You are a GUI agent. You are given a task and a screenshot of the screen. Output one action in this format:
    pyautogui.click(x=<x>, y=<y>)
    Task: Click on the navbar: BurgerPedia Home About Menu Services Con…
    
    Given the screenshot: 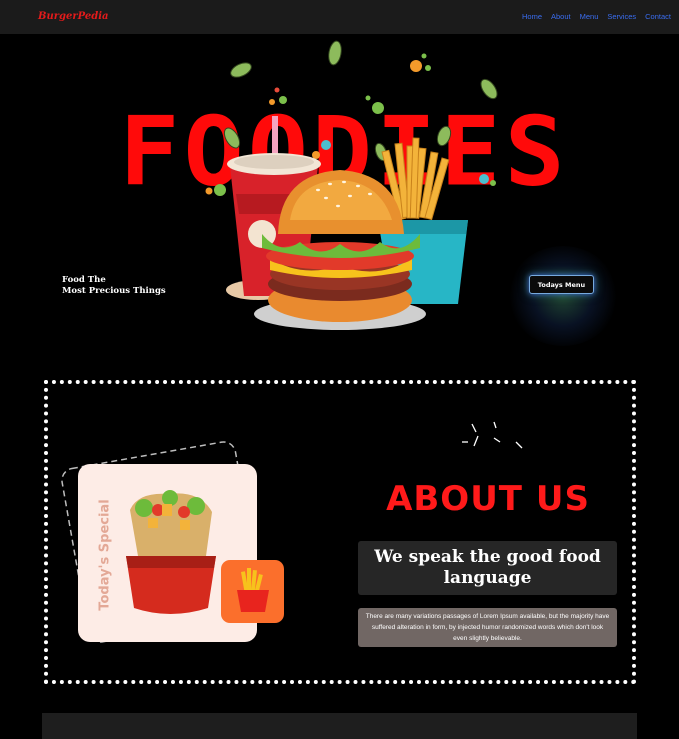 What is the action you would take?
    pyautogui.click(x=339, y=17)
    